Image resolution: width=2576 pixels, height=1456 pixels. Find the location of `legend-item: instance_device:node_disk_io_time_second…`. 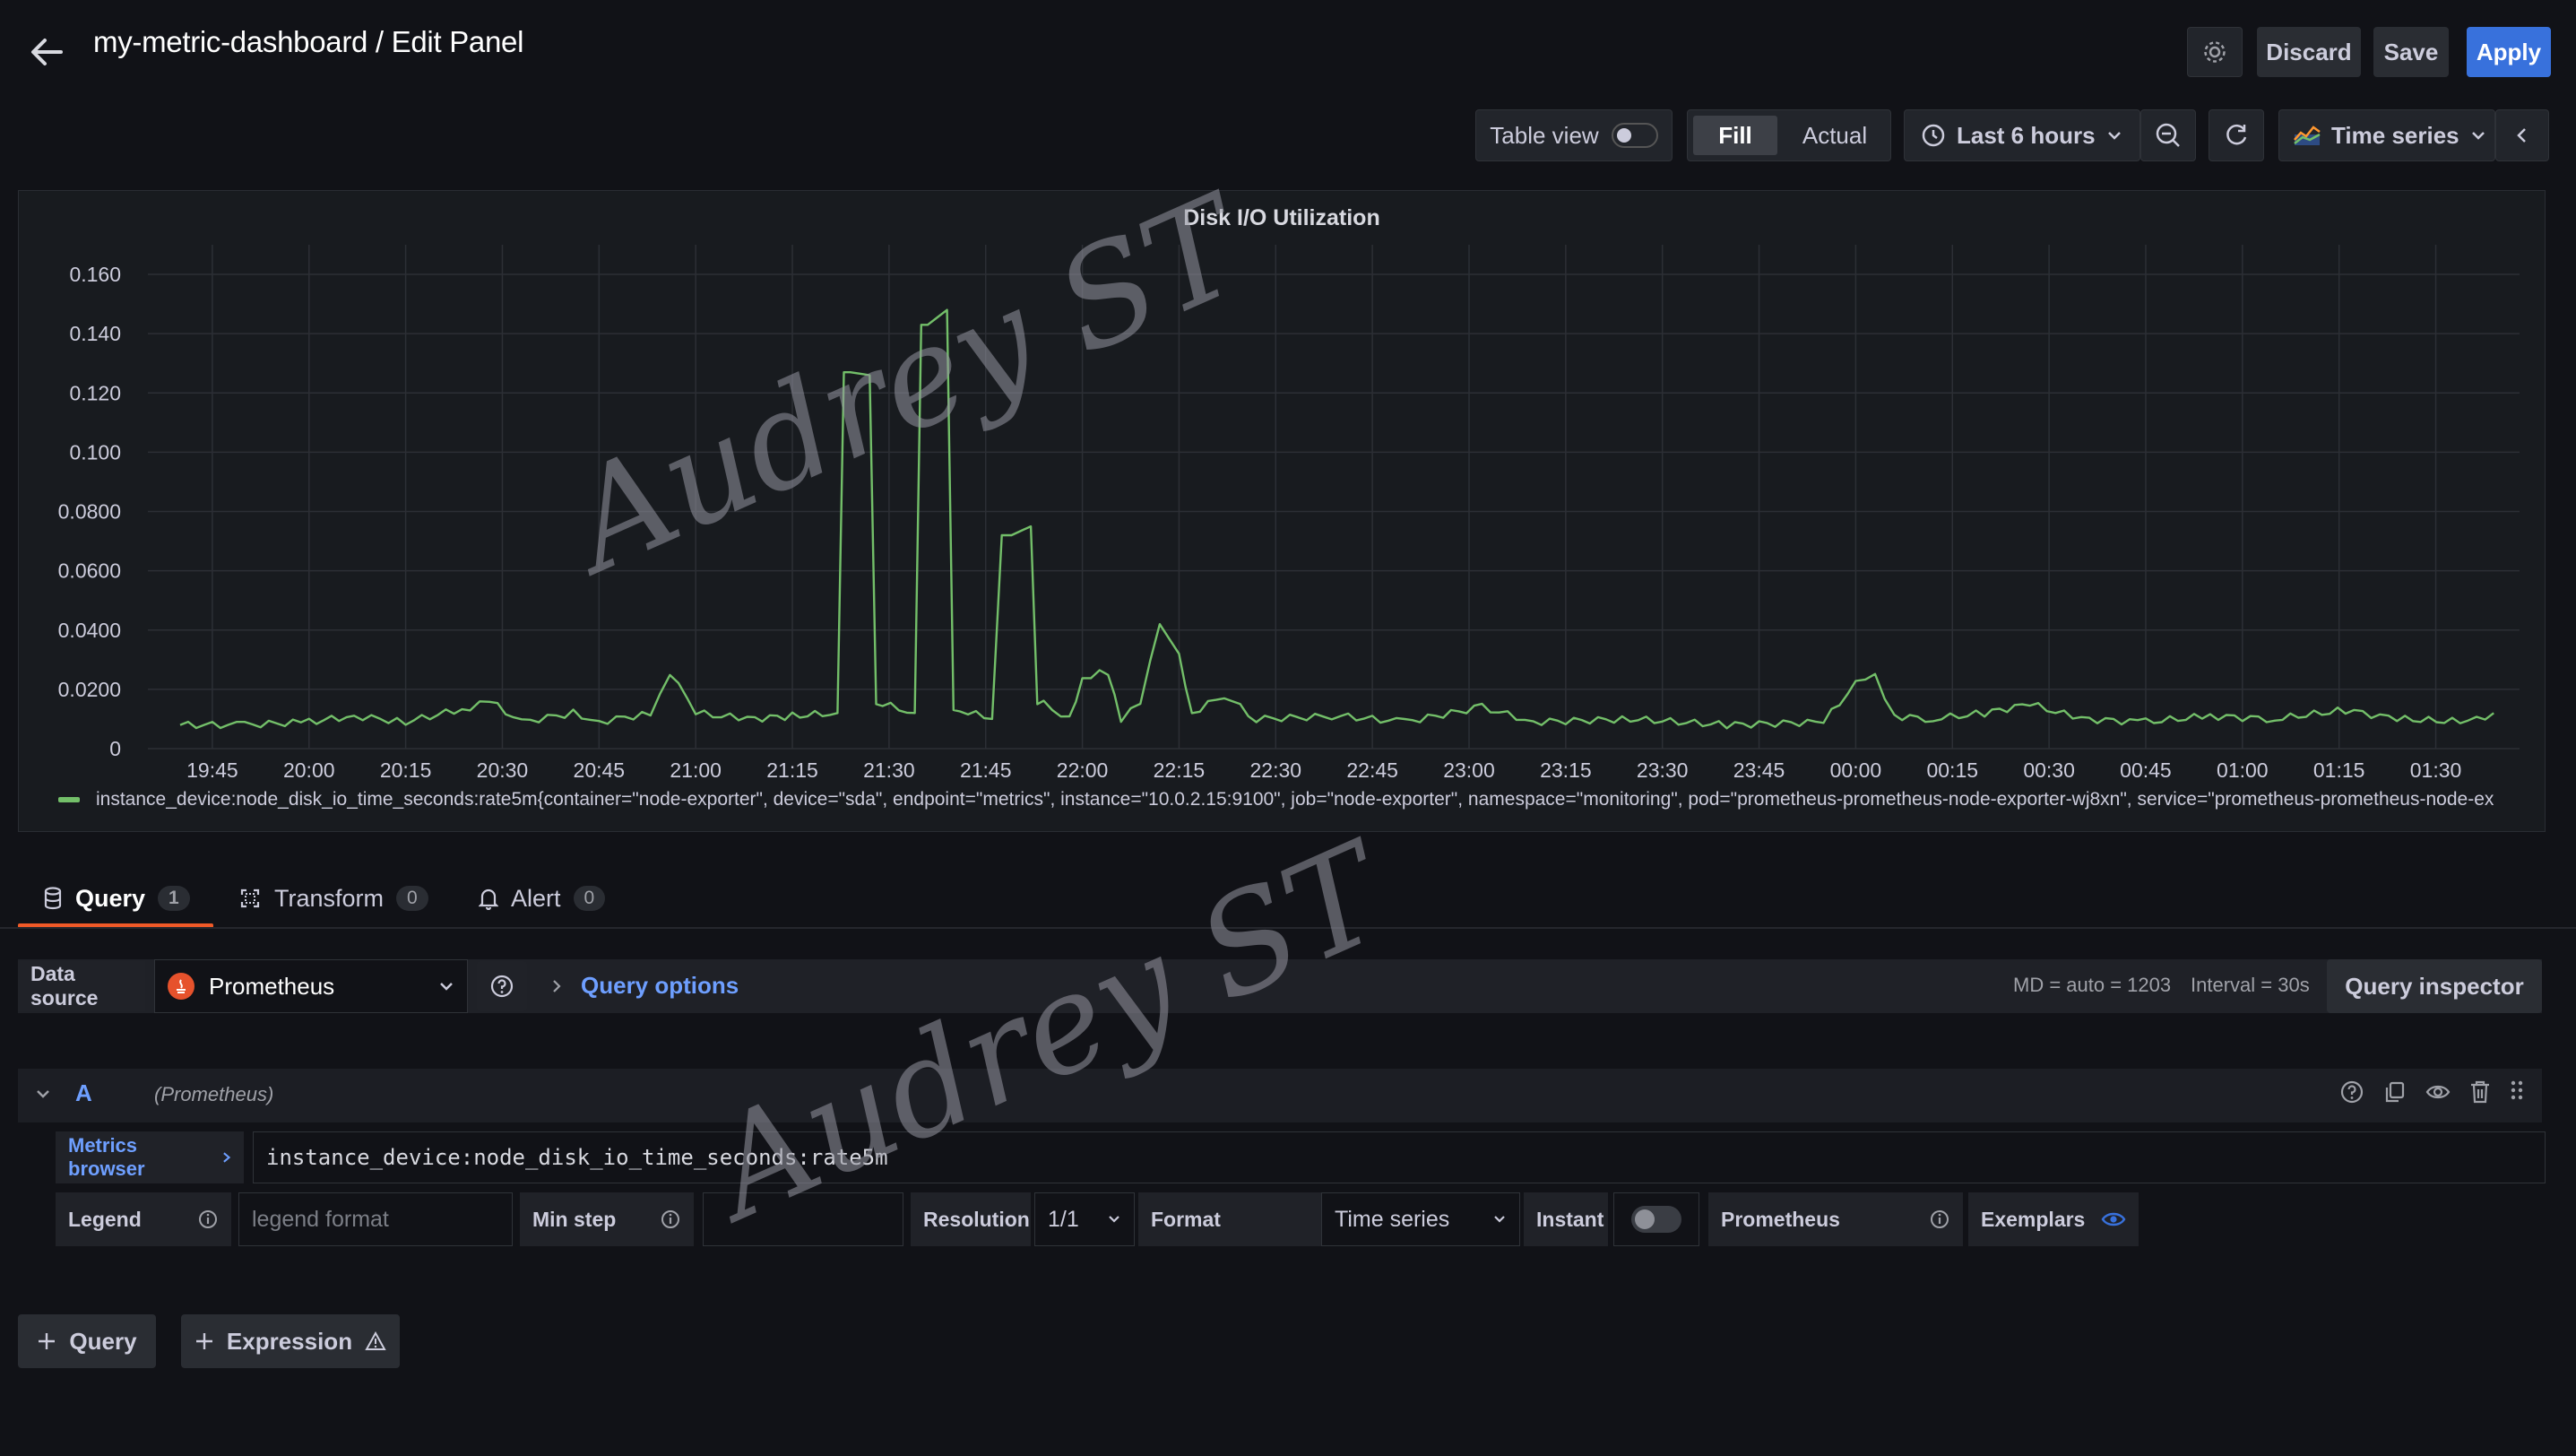

legend-item: instance_device:node_disk_io_time_second… is located at coordinates (1299, 799).